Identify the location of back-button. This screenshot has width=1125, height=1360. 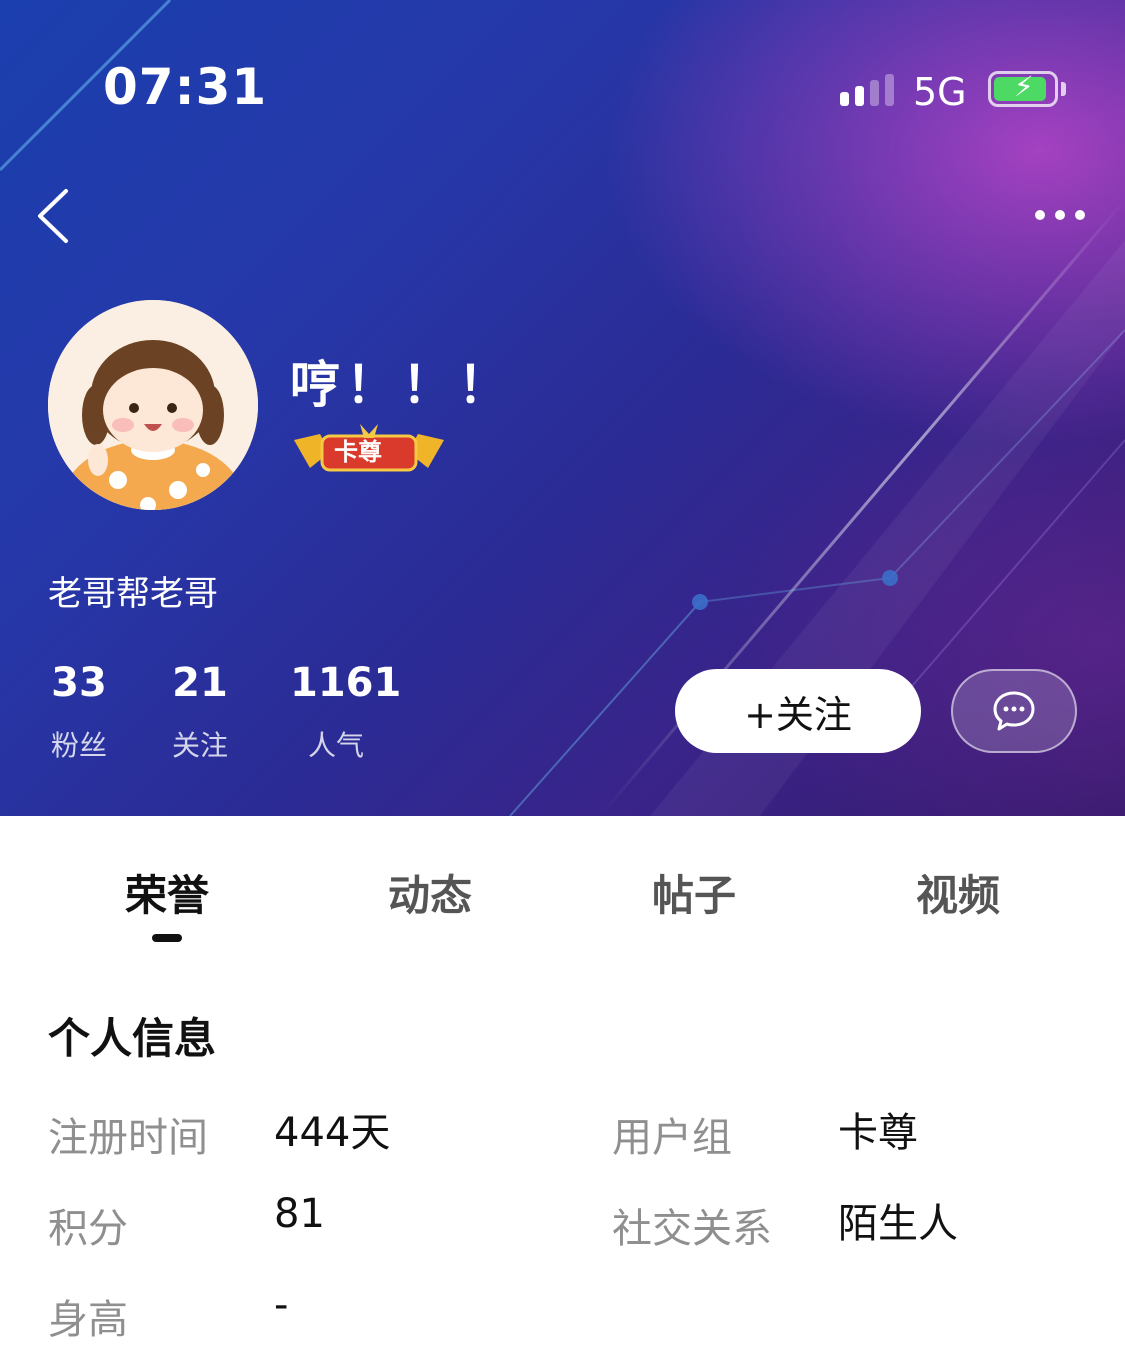
(55, 216).